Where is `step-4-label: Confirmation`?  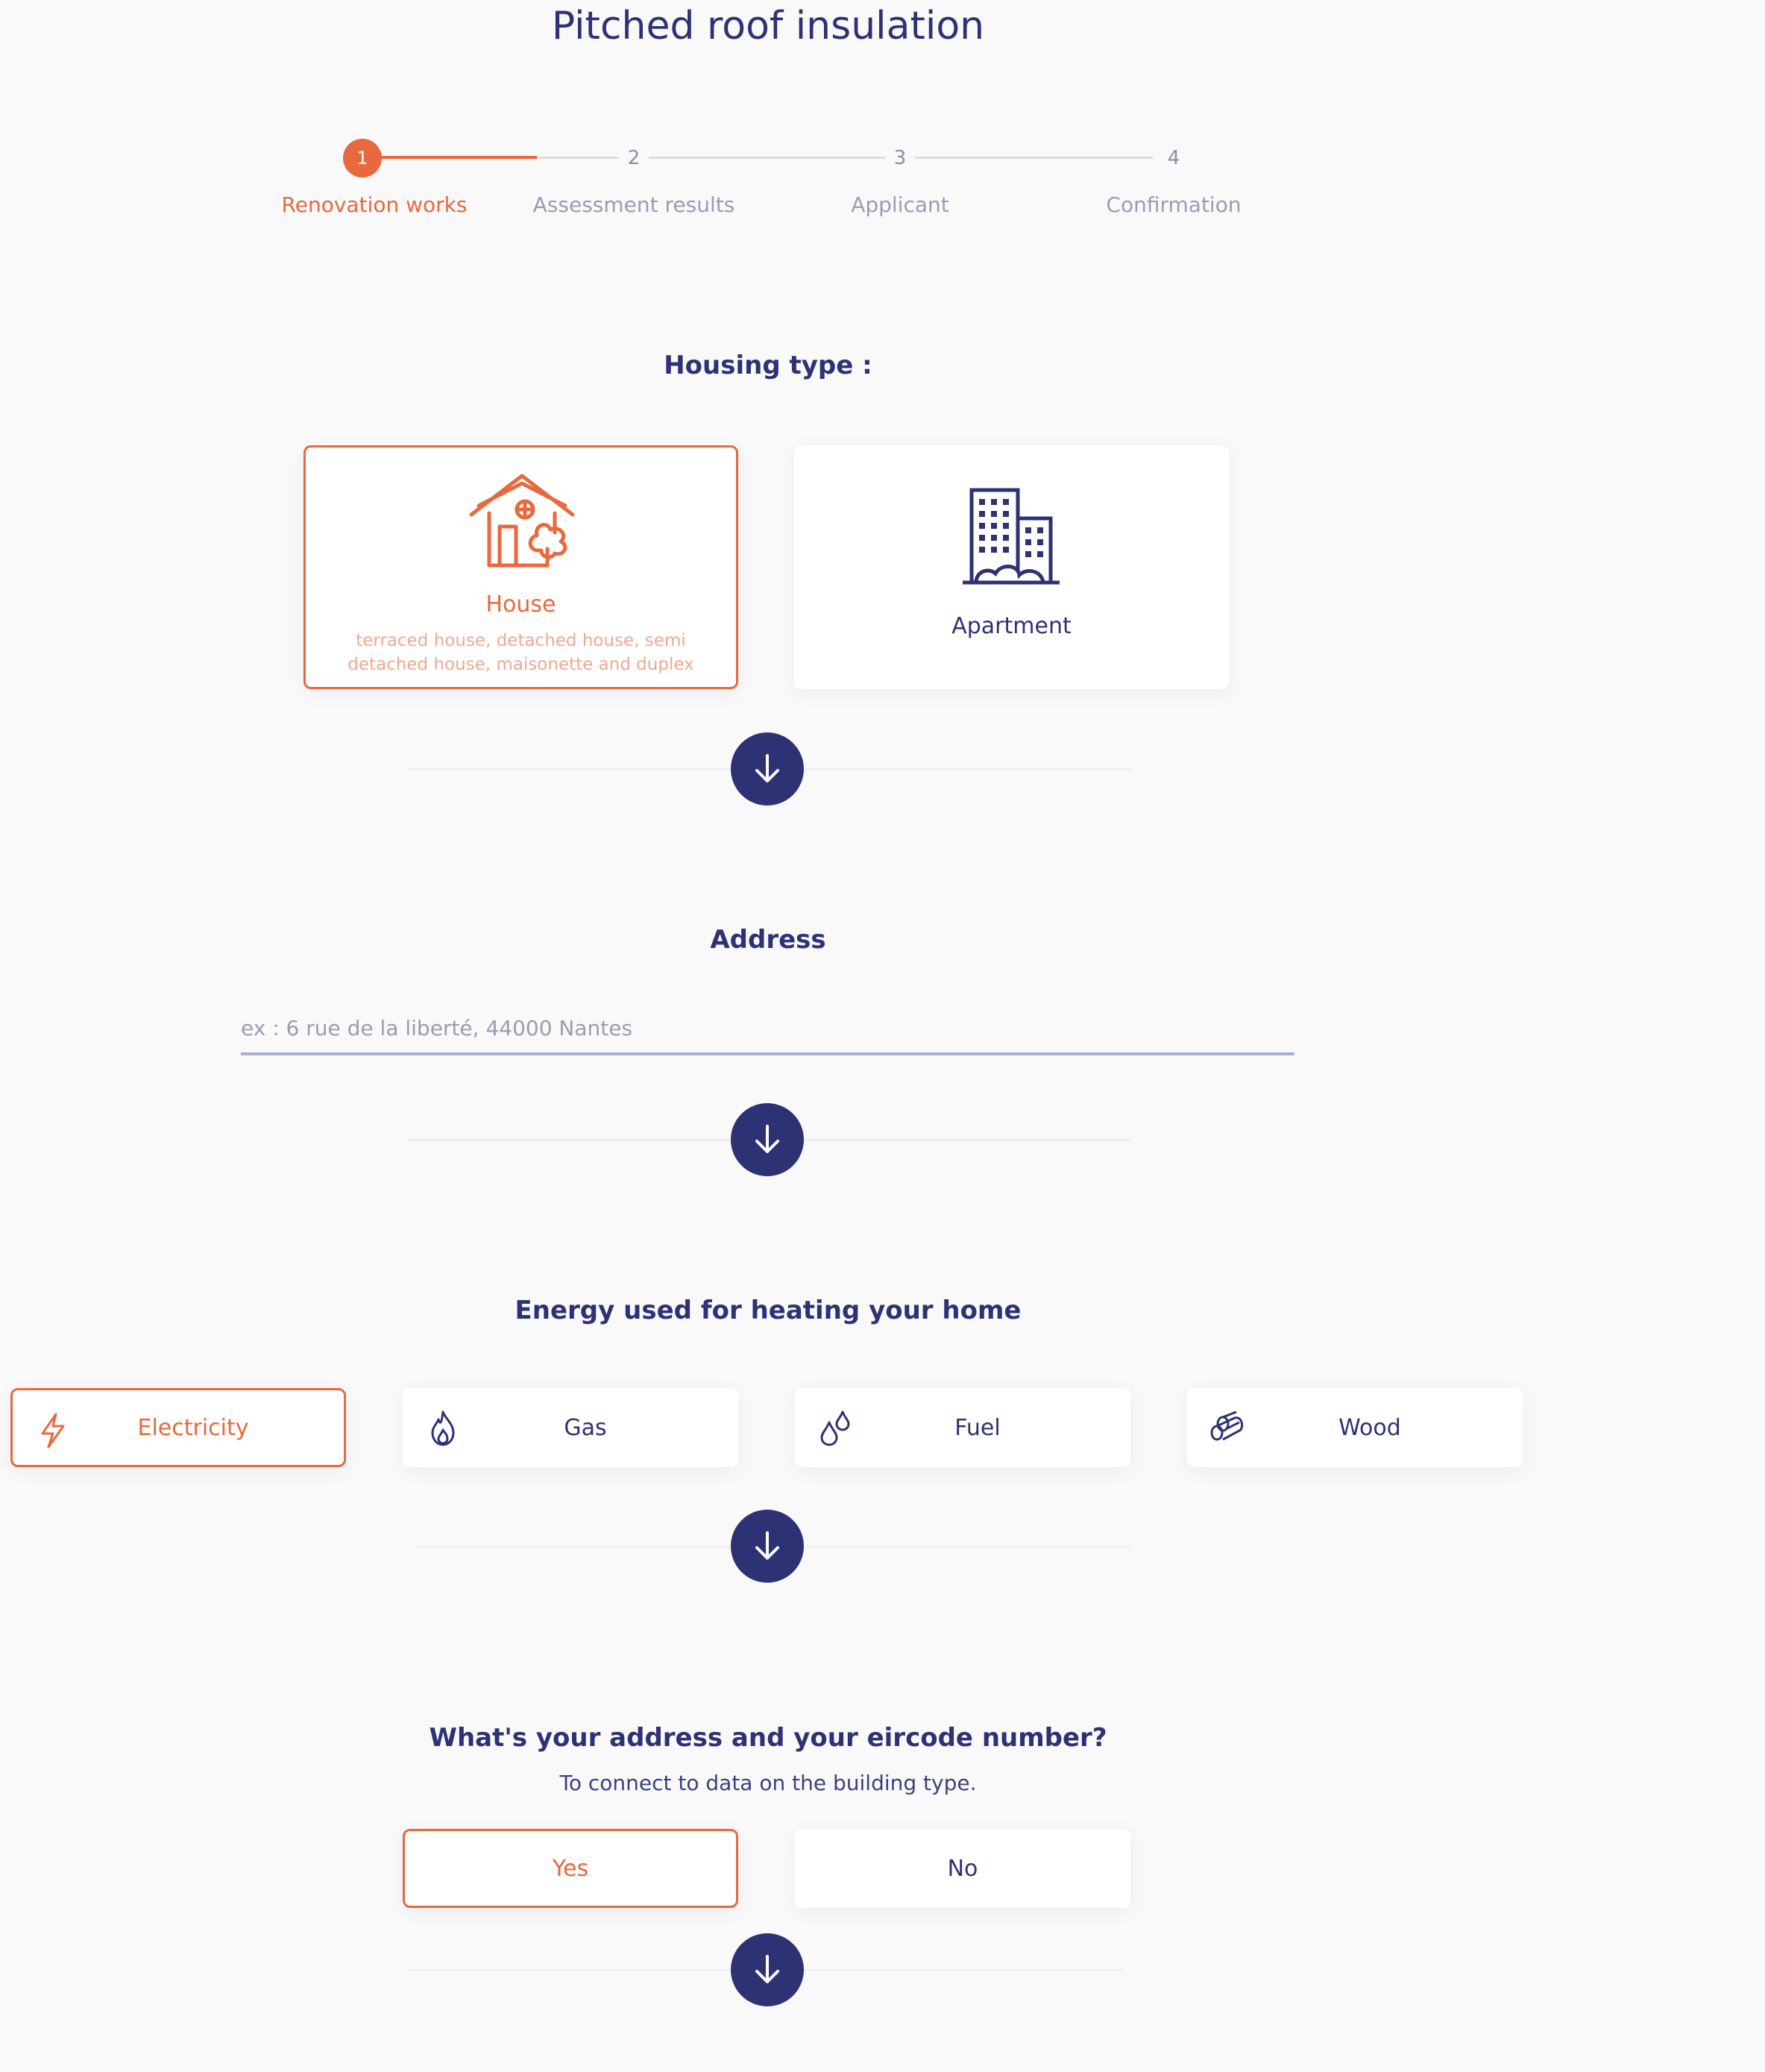
step-4-label: Confirmation is located at coordinates (1174, 204).